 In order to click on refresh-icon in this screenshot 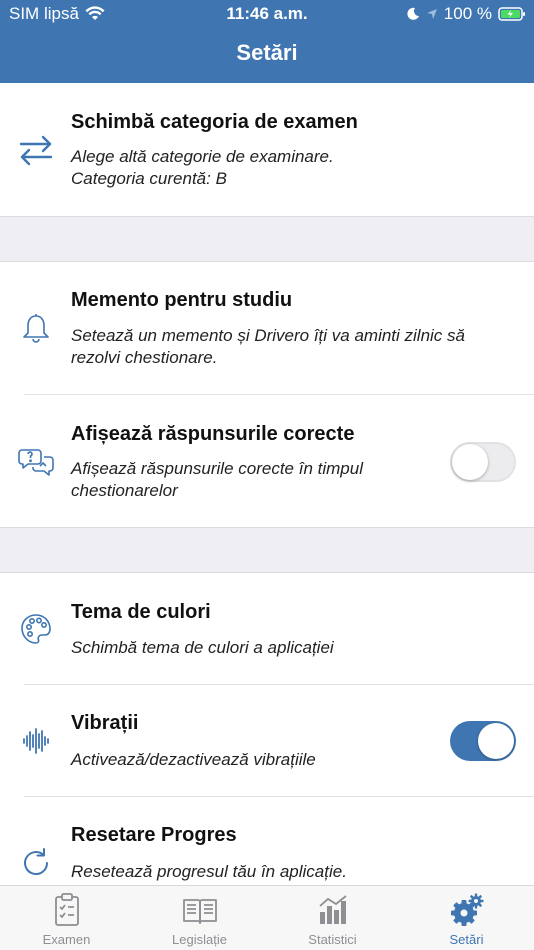, I will do `click(36, 863)`.